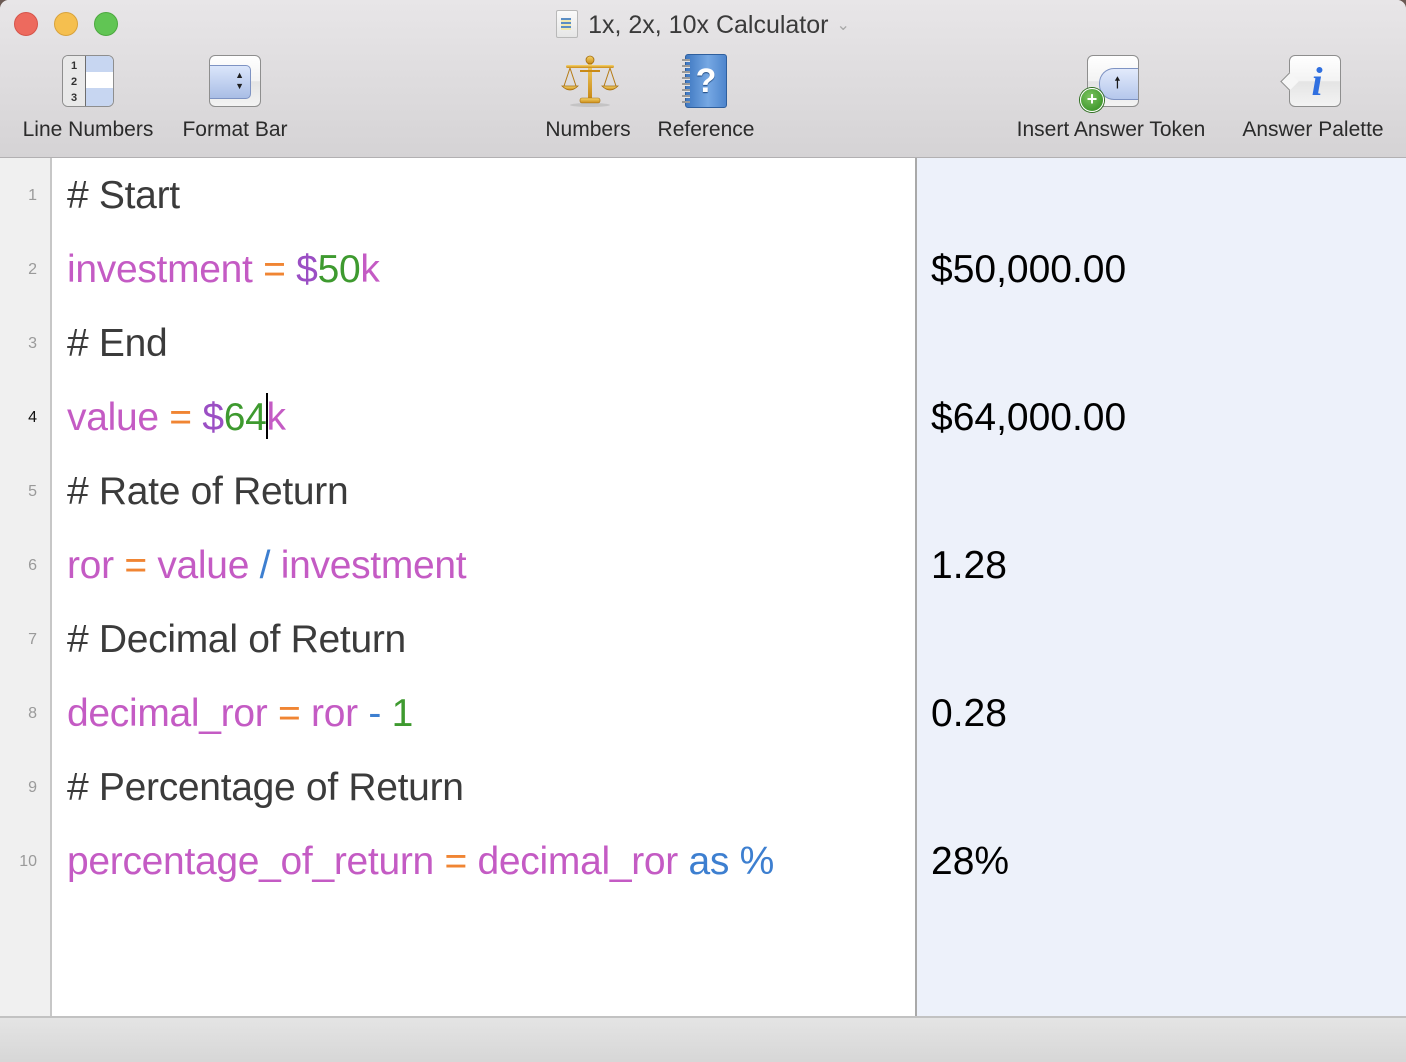 The width and height of the screenshot is (1406, 1062). I want to click on line-number: 3, so click(32, 343).